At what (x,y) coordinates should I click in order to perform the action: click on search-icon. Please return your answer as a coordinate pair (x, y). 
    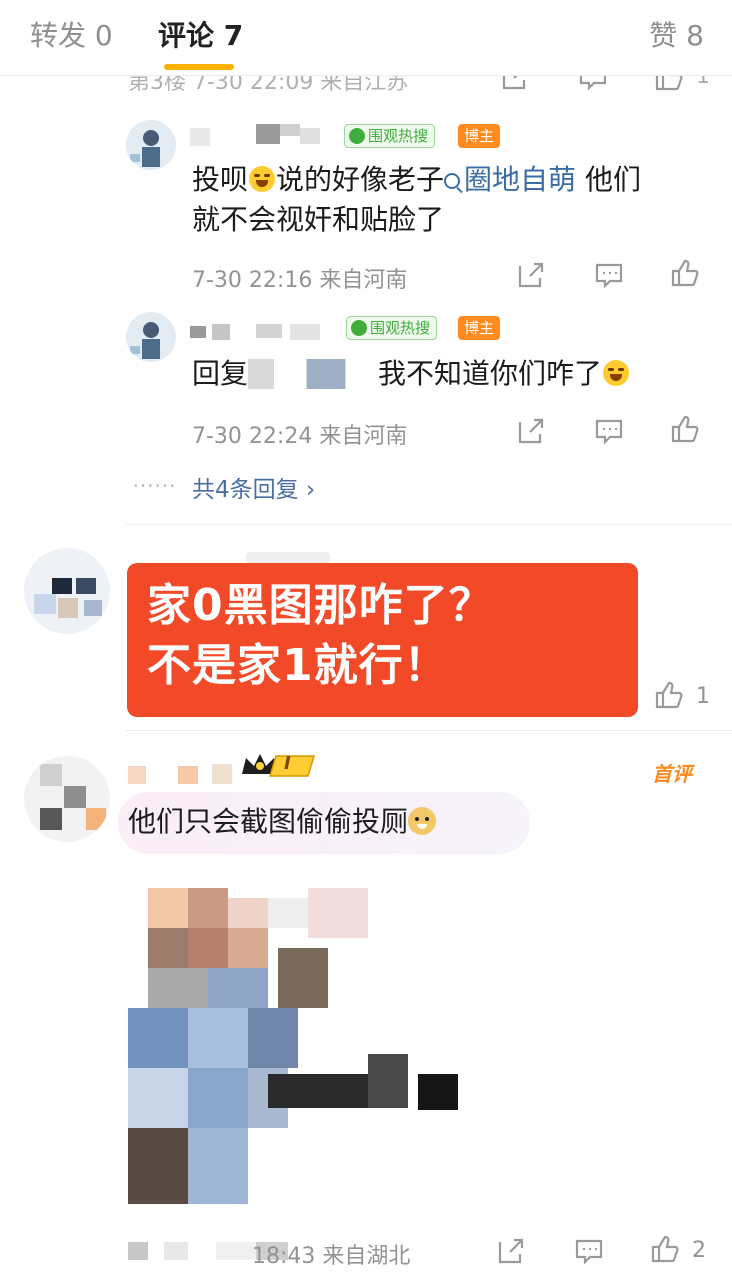
    Looking at the image, I should click on (452, 181).